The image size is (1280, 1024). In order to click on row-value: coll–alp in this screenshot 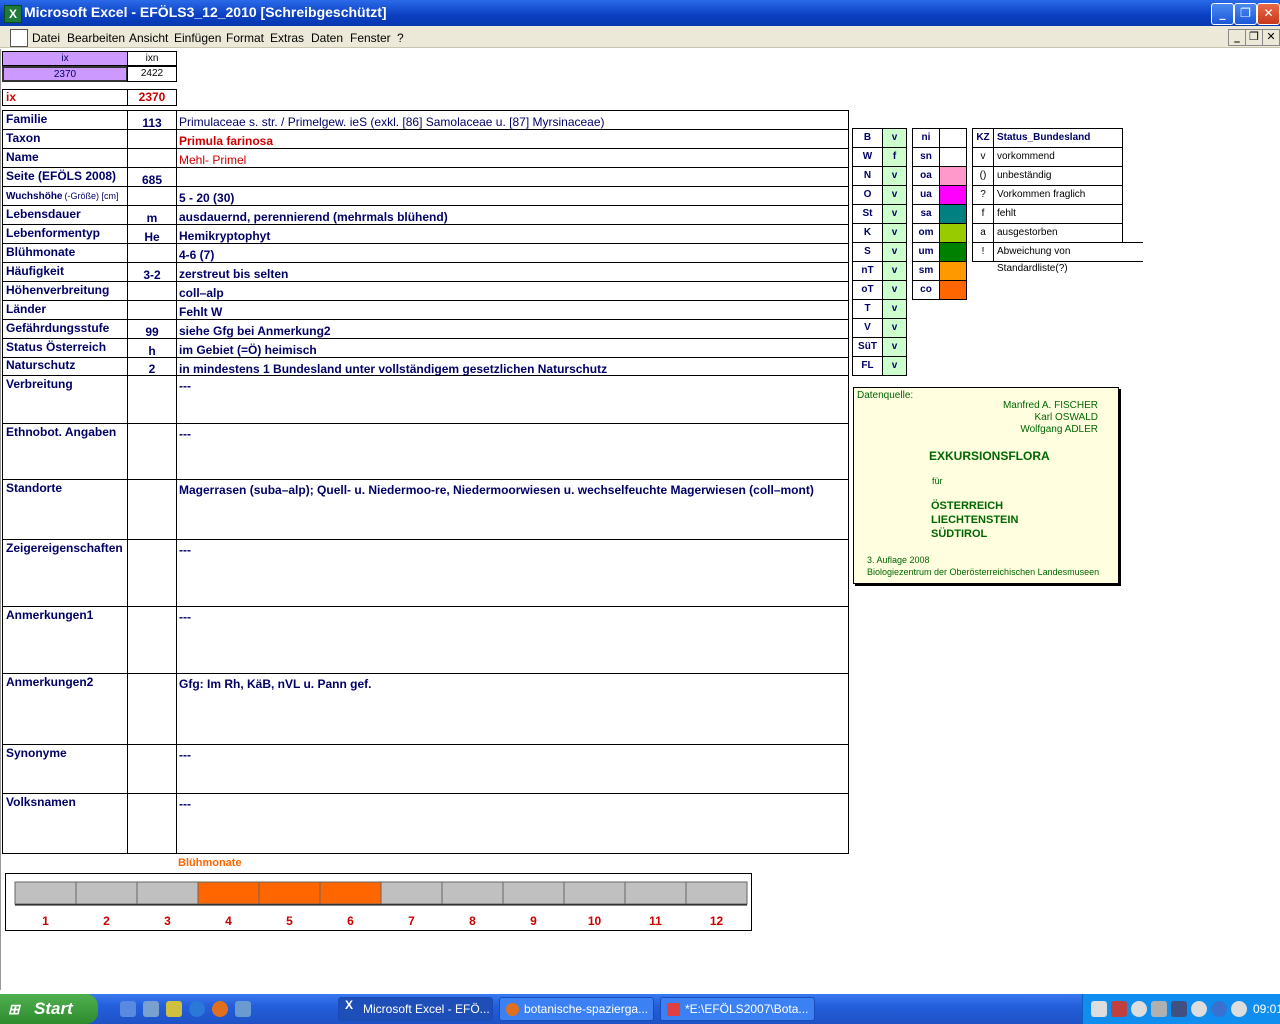, I will do `click(512, 291)`.